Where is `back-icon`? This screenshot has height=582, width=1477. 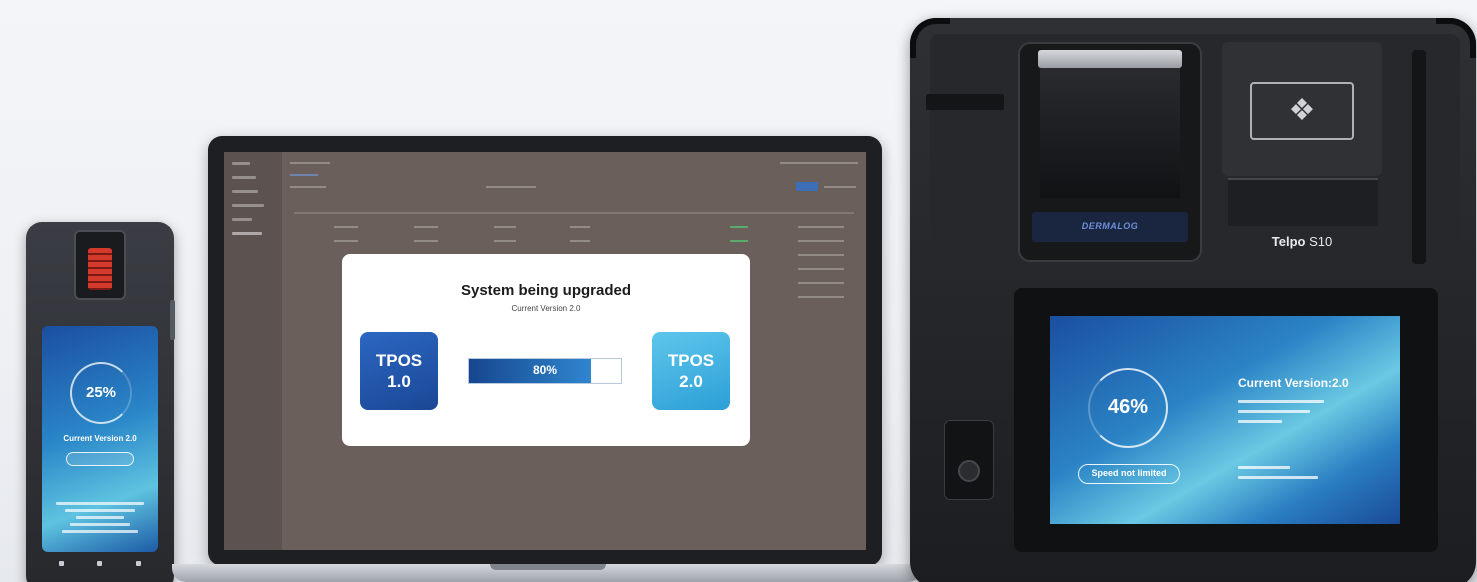
back-icon is located at coordinates (61, 563).